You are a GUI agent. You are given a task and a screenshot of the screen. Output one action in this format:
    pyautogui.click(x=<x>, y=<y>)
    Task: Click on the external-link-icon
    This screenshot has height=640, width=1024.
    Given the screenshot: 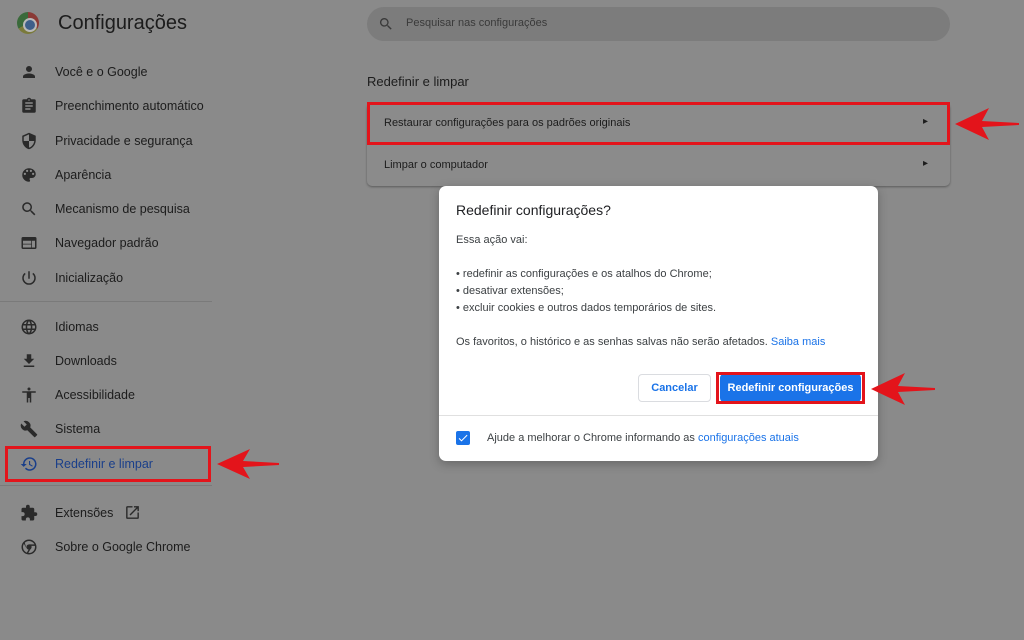 What is the action you would take?
    pyautogui.click(x=132, y=515)
    